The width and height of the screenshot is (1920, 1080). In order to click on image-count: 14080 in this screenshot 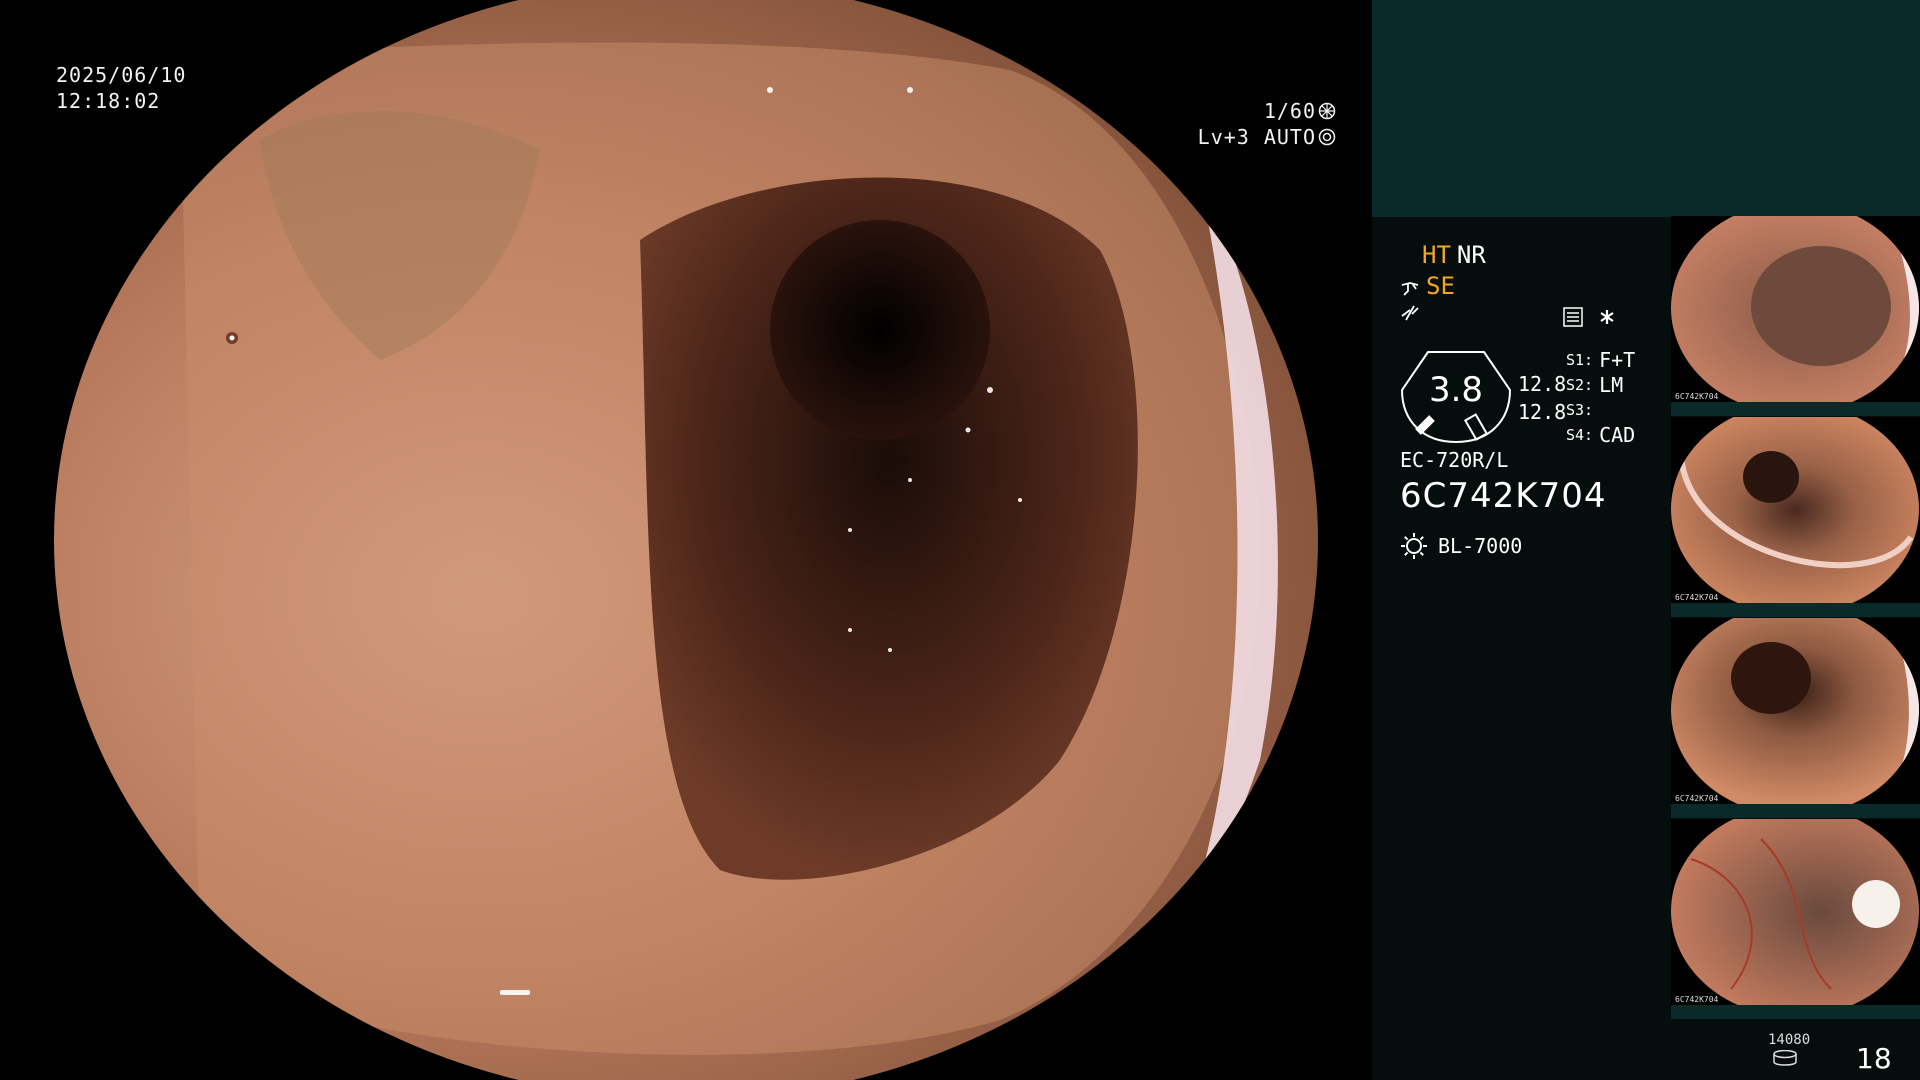, I will do `click(1789, 1040)`.